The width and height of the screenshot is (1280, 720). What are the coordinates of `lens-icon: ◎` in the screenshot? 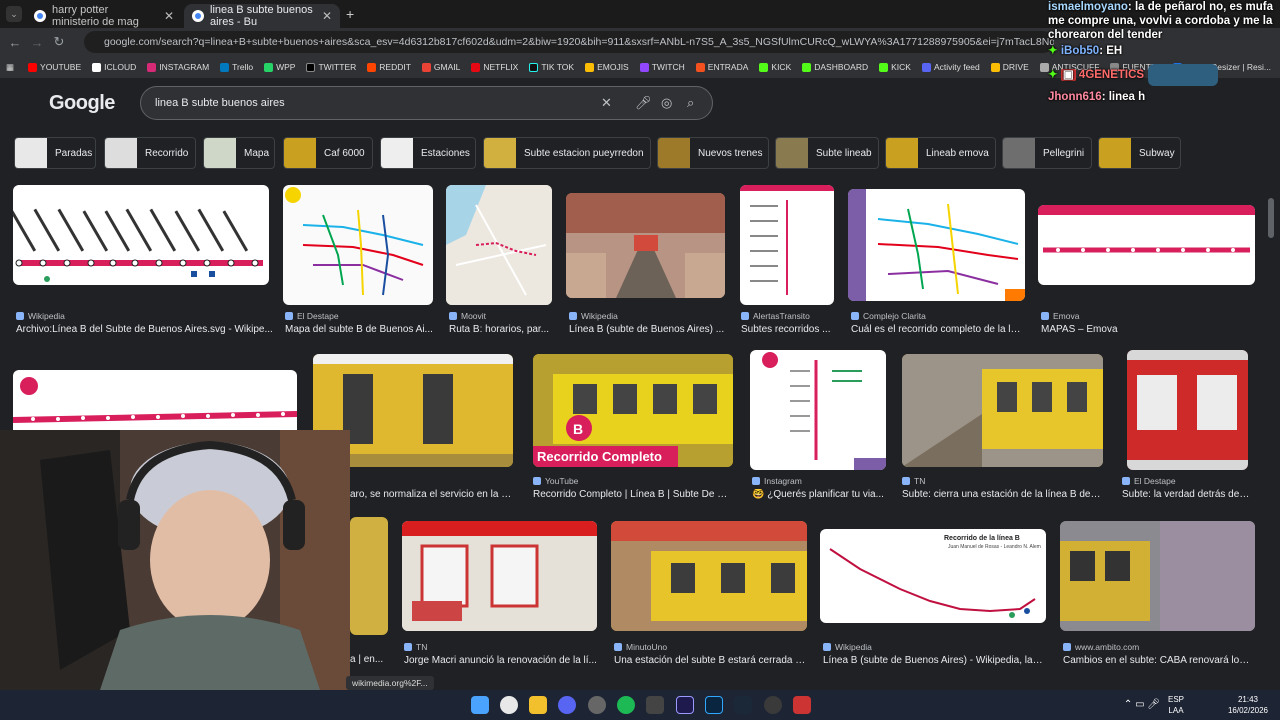 It's located at (666, 103).